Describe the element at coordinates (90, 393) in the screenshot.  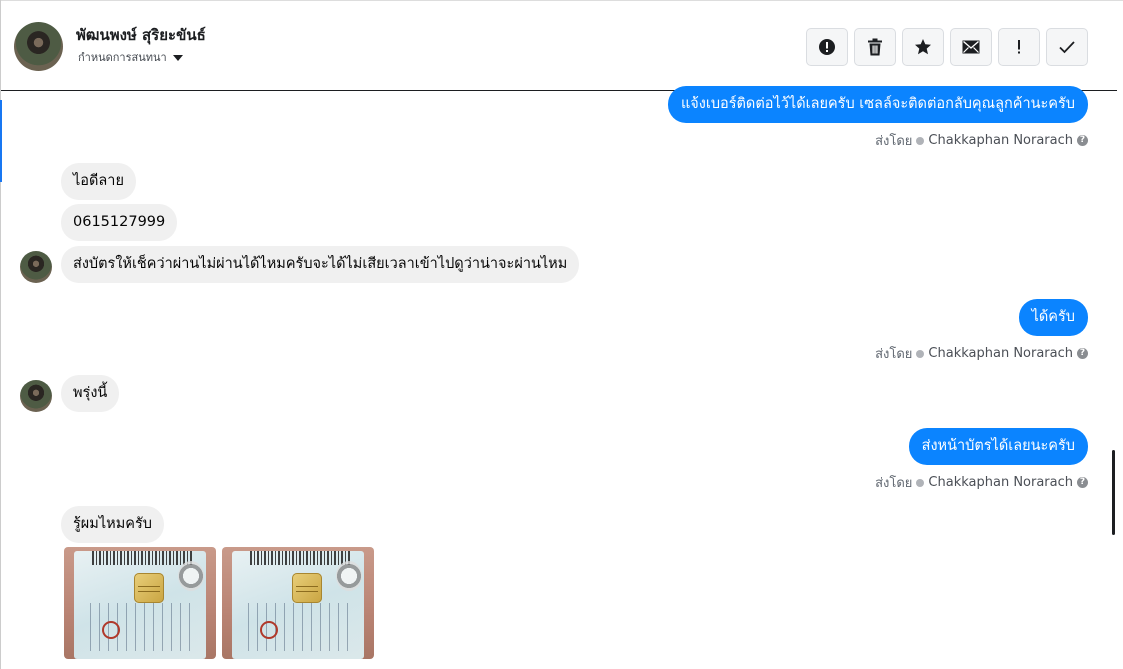
I see `incoming-message: พรุ่งนี้` at that location.